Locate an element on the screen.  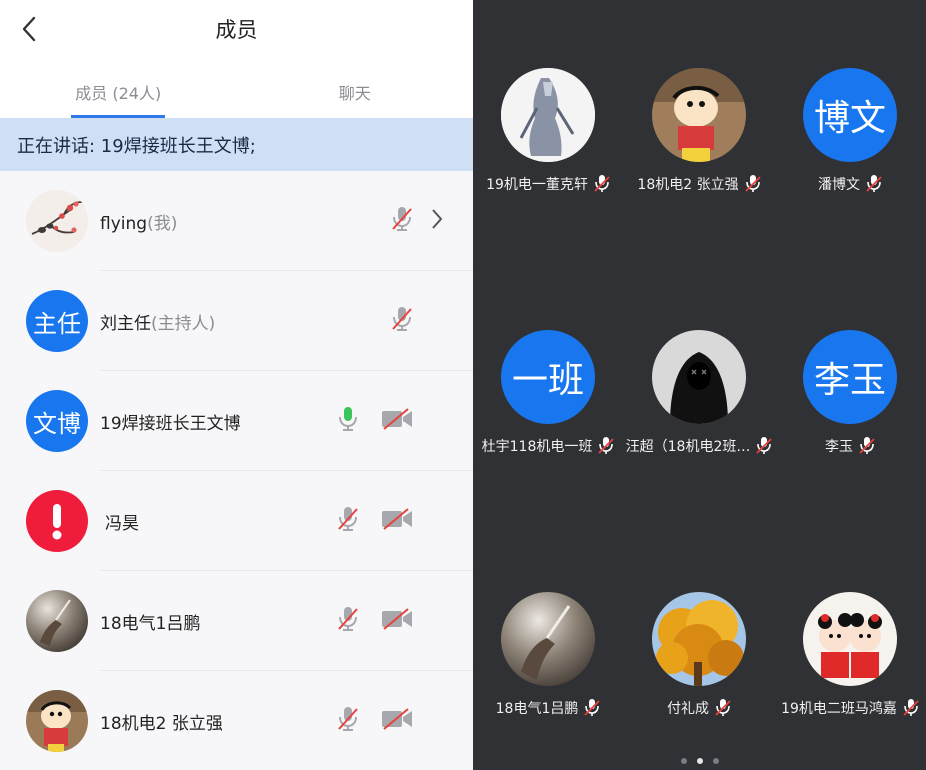
member-name: 刘主任(主持人) is located at coordinates (157, 321).